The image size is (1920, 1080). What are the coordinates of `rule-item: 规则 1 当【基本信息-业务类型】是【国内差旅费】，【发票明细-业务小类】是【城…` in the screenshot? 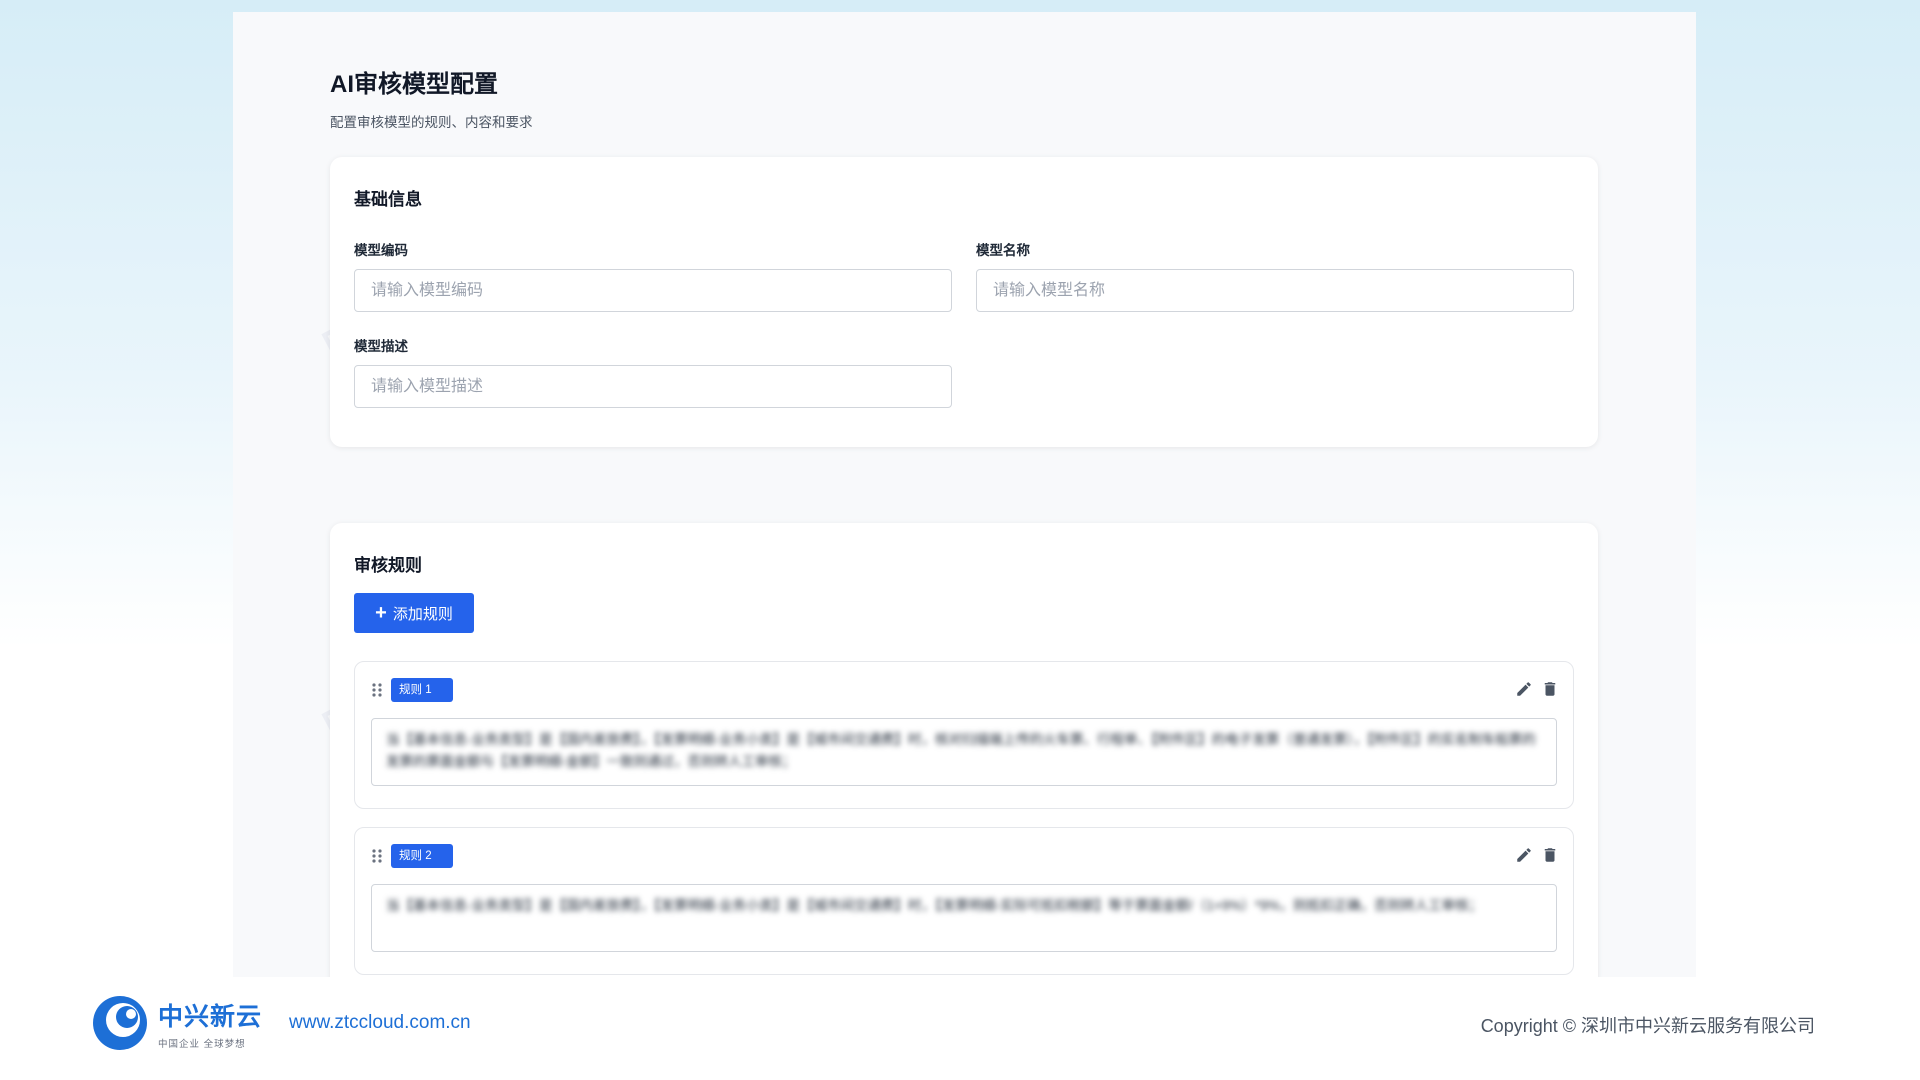 It's located at (964, 735).